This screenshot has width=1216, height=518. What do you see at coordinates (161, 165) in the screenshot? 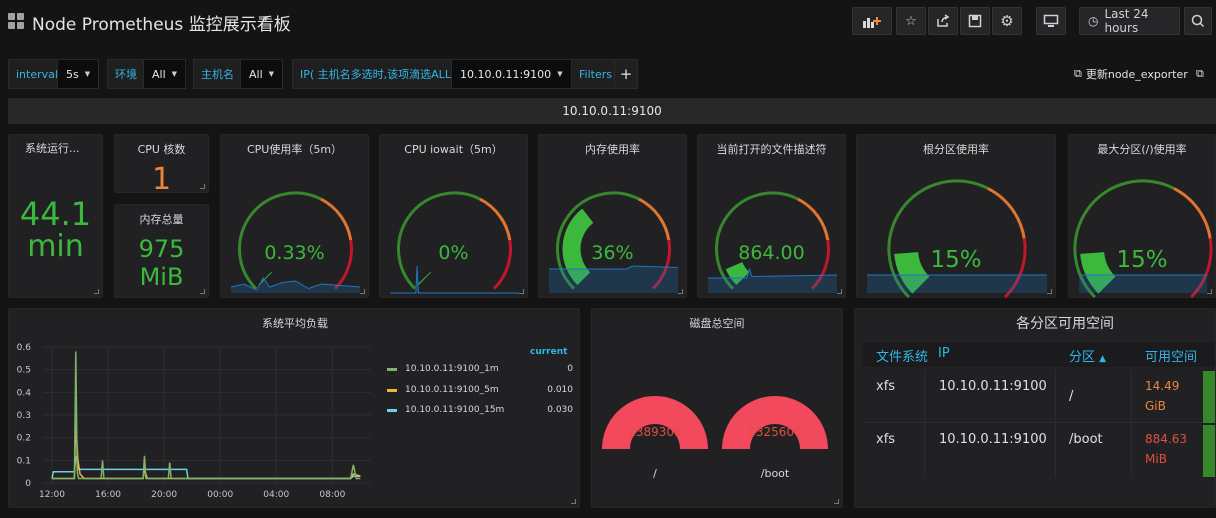
I see `cpu-cores-panel: CPU 核数 1` at bounding box center [161, 165].